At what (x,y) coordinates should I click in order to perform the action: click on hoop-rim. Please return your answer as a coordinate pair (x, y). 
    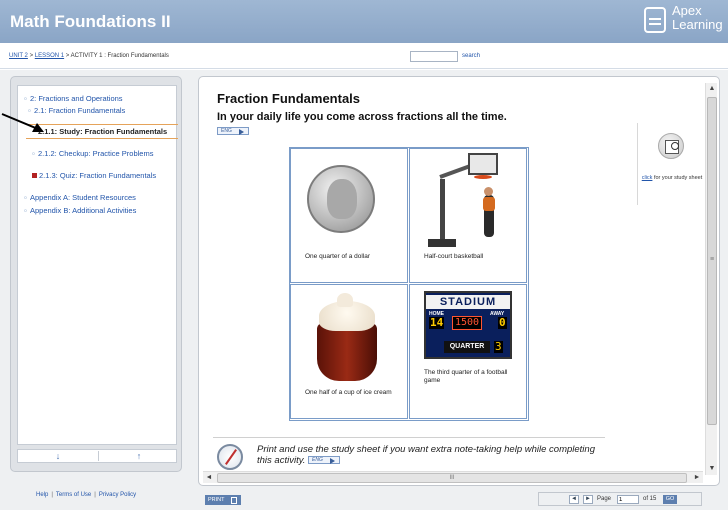
    Looking at the image, I should click on (483, 177).